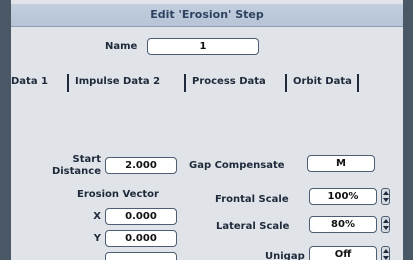 The width and height of the screenshot is (413, 260). I want to click on dialog-title: Edit 'Erosion' Step, so click(207, 14).